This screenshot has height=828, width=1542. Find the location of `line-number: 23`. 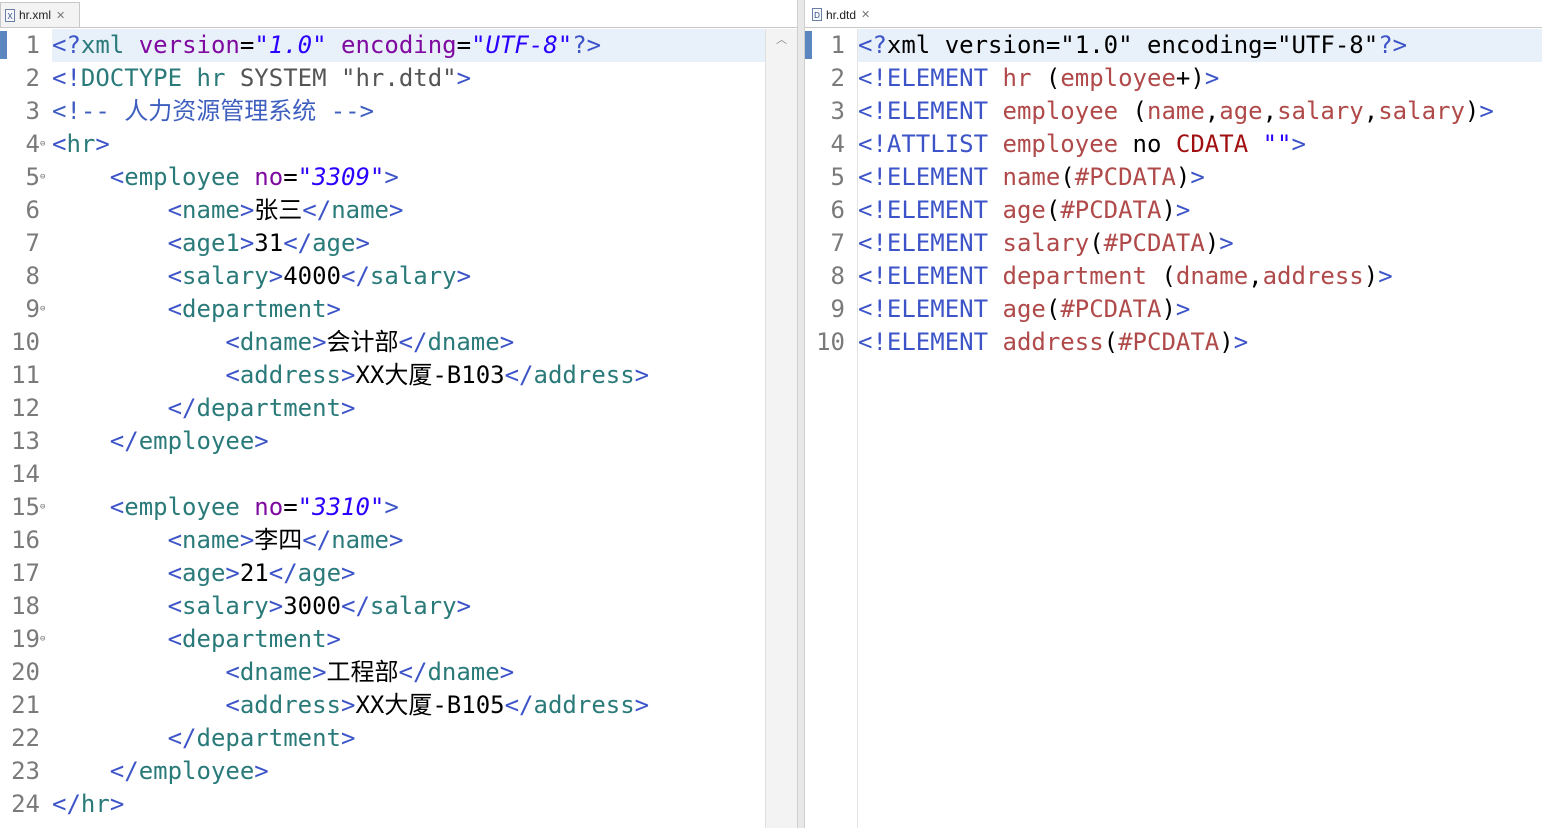

line-number: 23 is located at coordinates (25, 771).